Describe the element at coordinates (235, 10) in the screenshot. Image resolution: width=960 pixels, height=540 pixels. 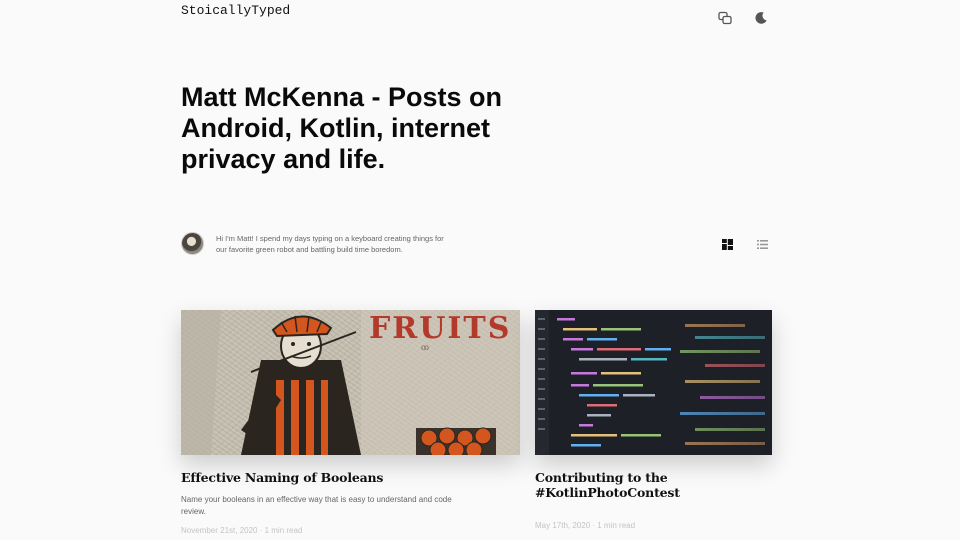
I see `site-logo: StoicallyTyped` at that location.